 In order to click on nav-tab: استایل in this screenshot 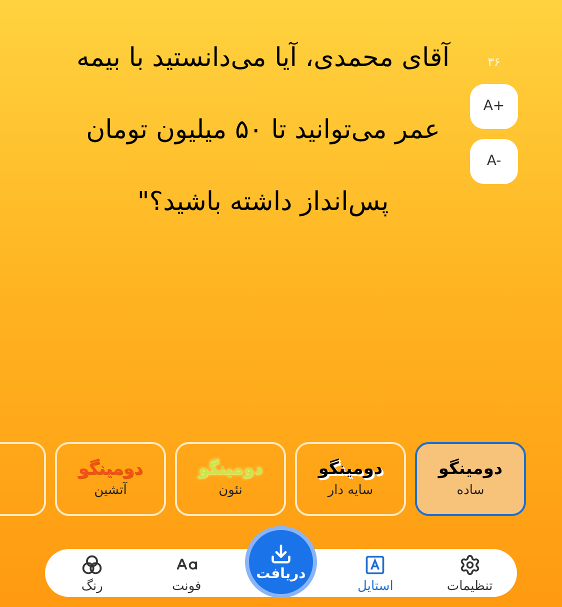, I will do `click(375, 573)`.